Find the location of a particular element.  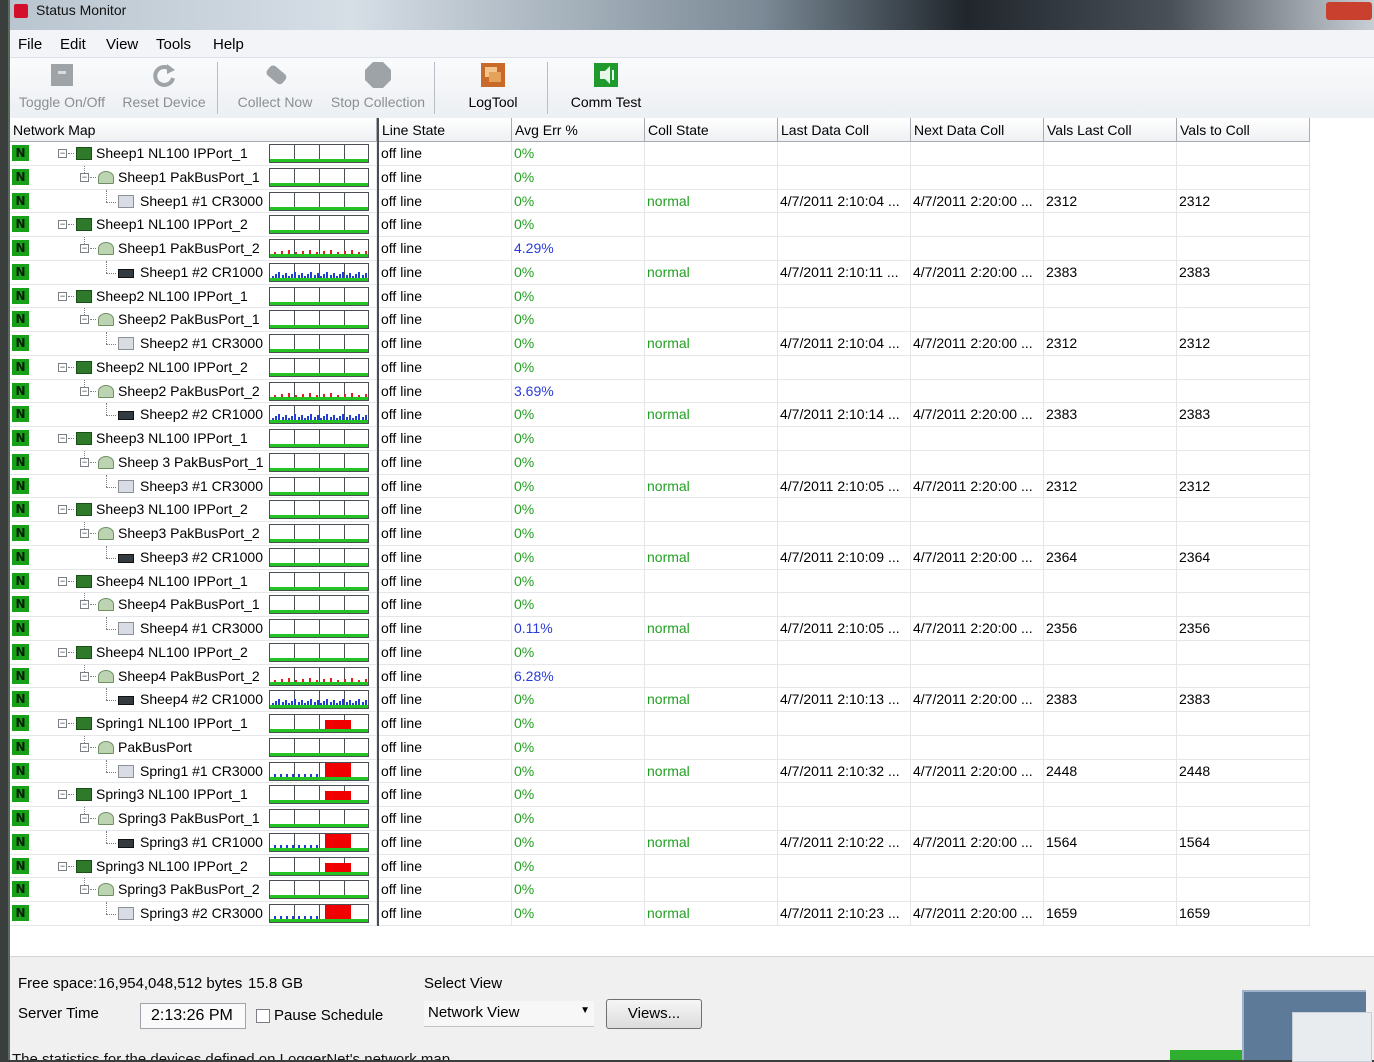

network-map-cell: N − Spring3 PakBusPort_1 is located at coordinates (193, 818).